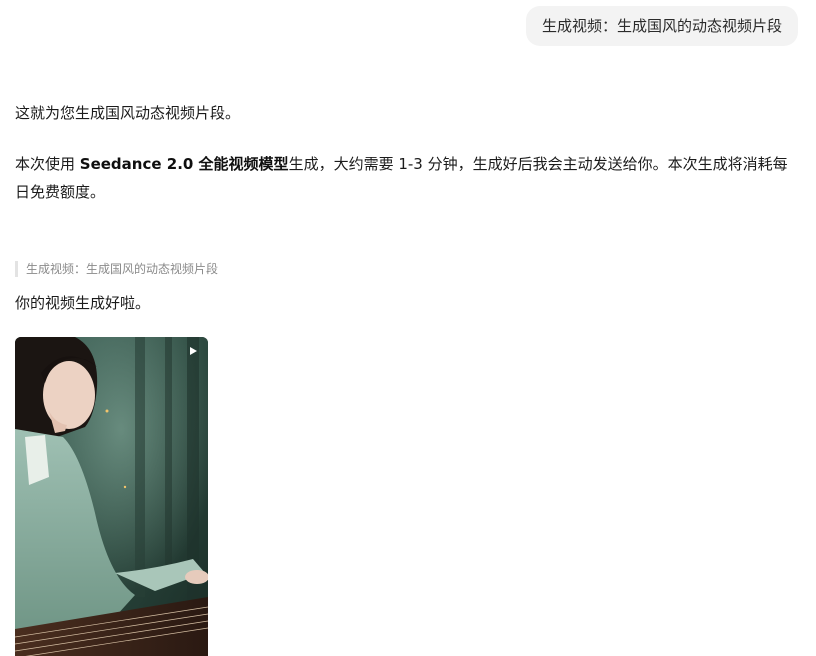 The height and width of the screenshot is (656, 816). I want to click on video-thumbnail-image, so click(111, 496).